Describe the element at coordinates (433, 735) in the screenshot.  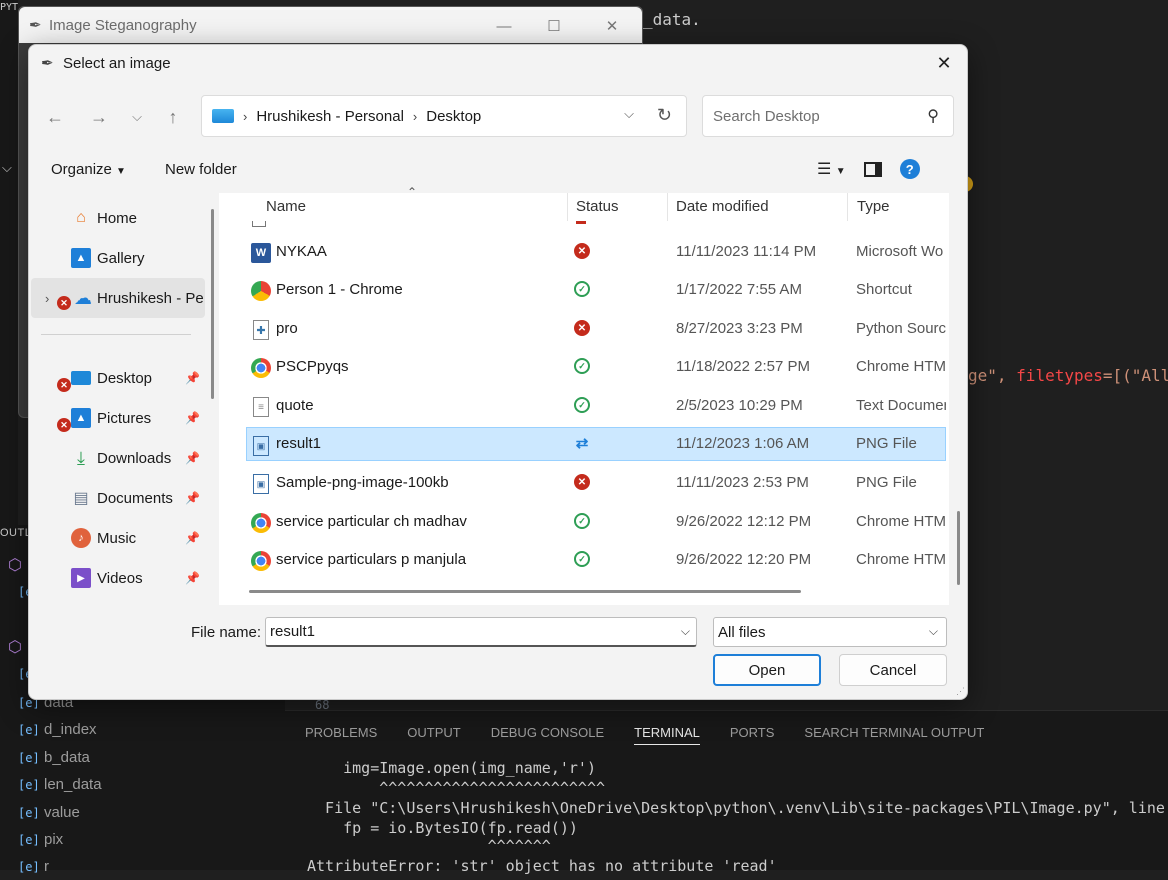
I see `tab-output: OUTPUT` at that location.